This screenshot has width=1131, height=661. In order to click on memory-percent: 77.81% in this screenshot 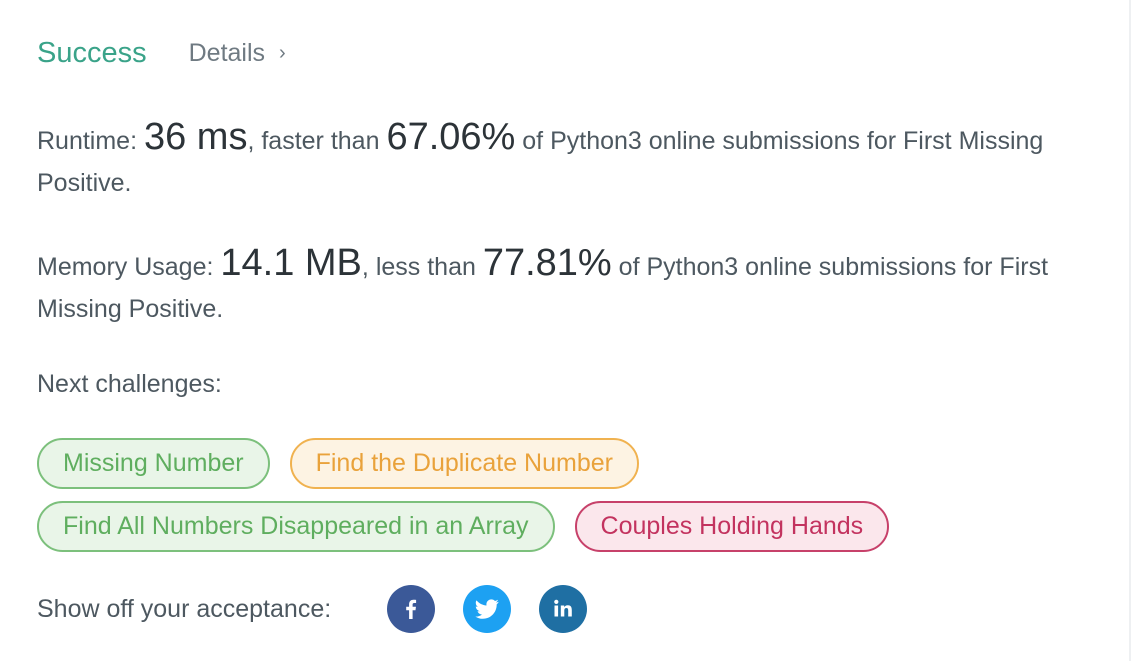, I will do `click(547, 263)`.